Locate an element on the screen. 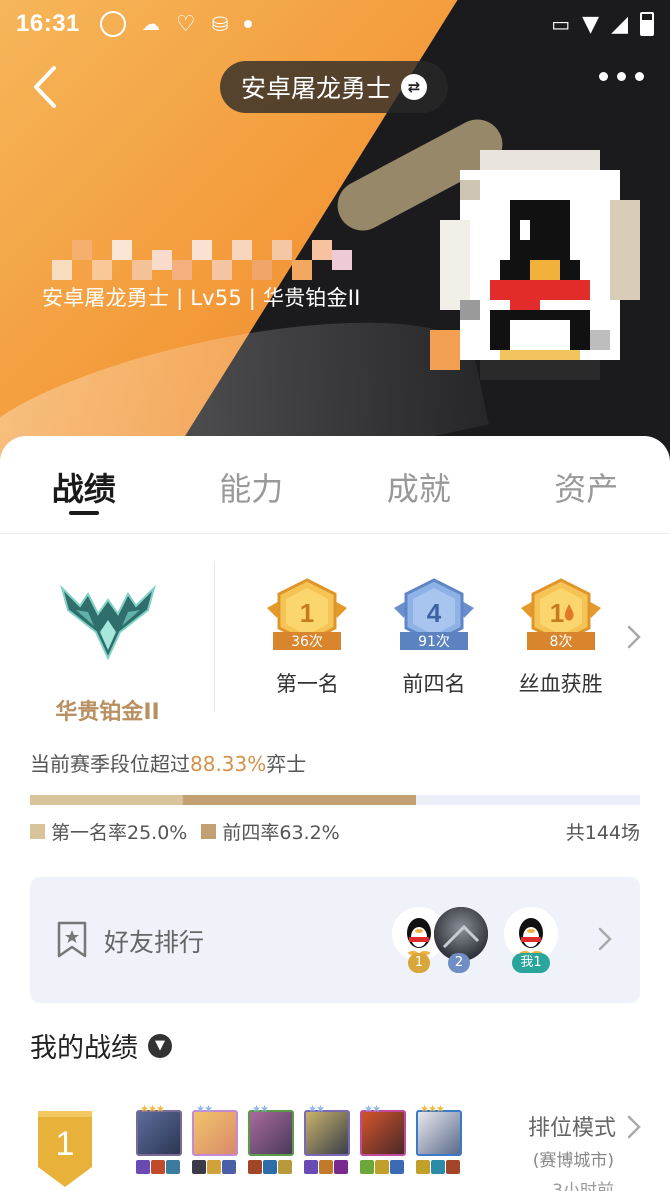  bookmark-star-icon is located at coordinates (72, 939).